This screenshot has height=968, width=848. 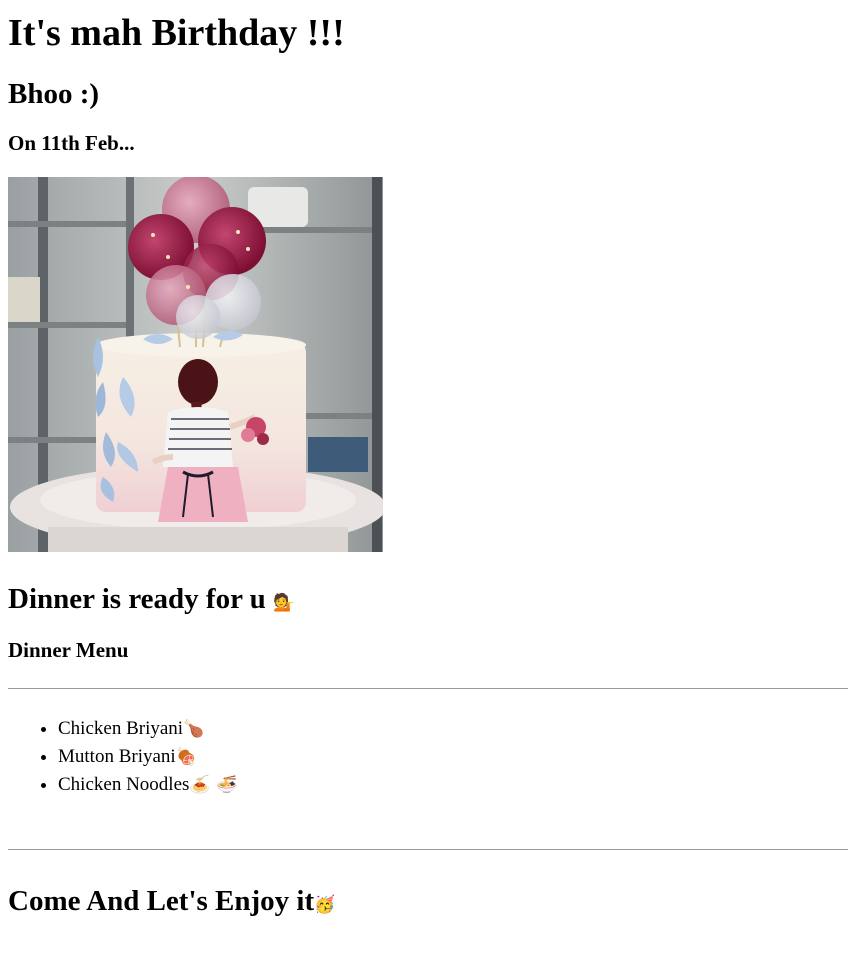 I want to click on partying-face-icon: 🥳, so click(x=325, y=904).